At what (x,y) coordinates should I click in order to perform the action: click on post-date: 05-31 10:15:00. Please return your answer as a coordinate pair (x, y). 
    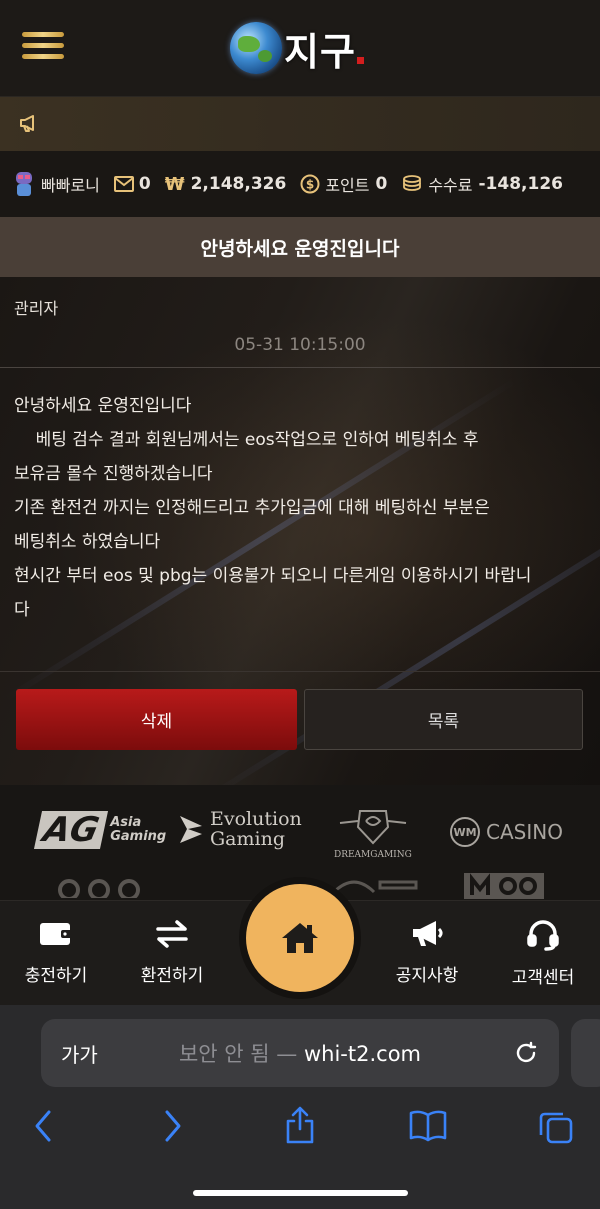
    Looking at the image, I should click on (300, 345).